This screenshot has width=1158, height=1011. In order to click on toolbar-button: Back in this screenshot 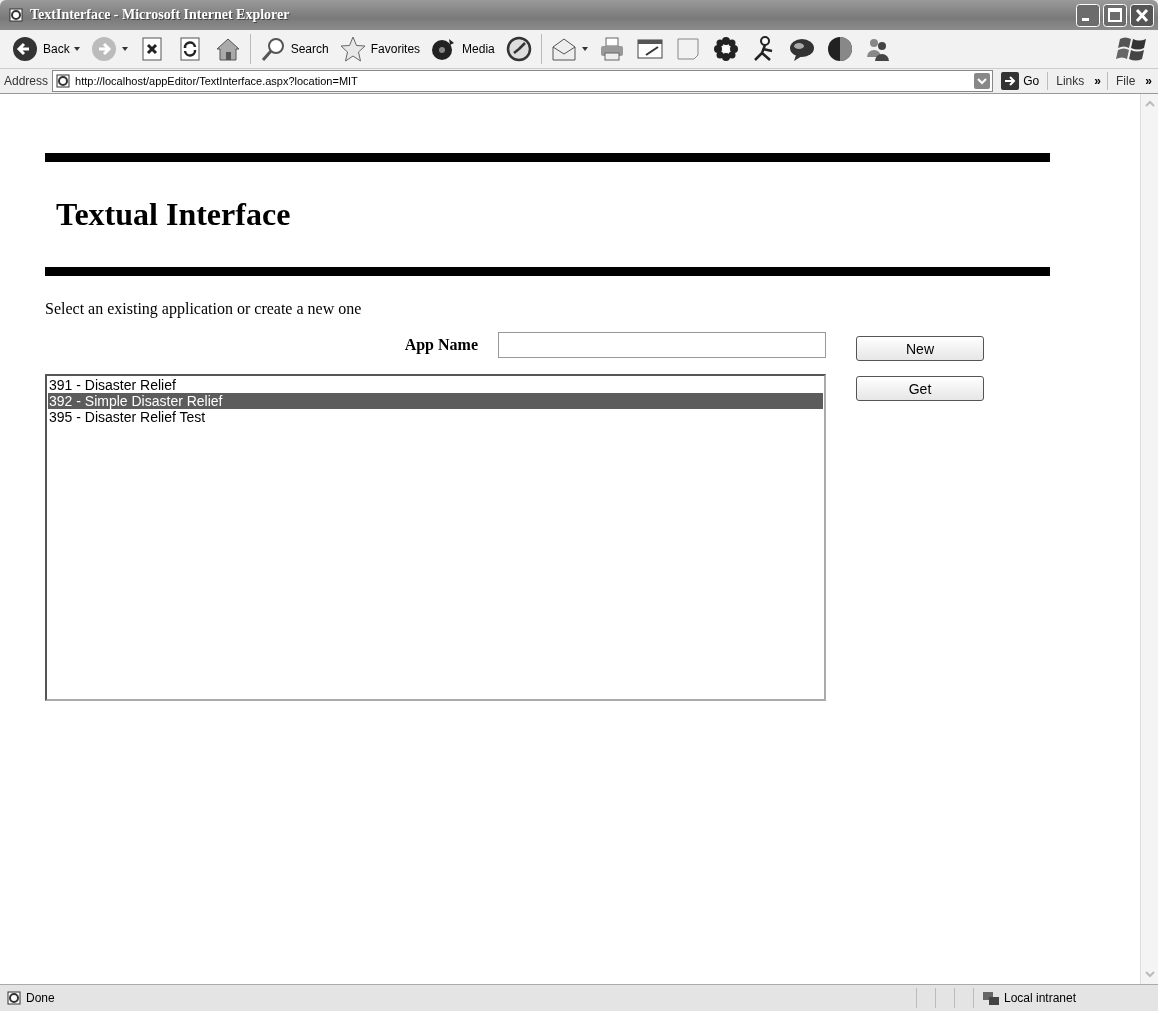, I will do `click(45, 49)`.